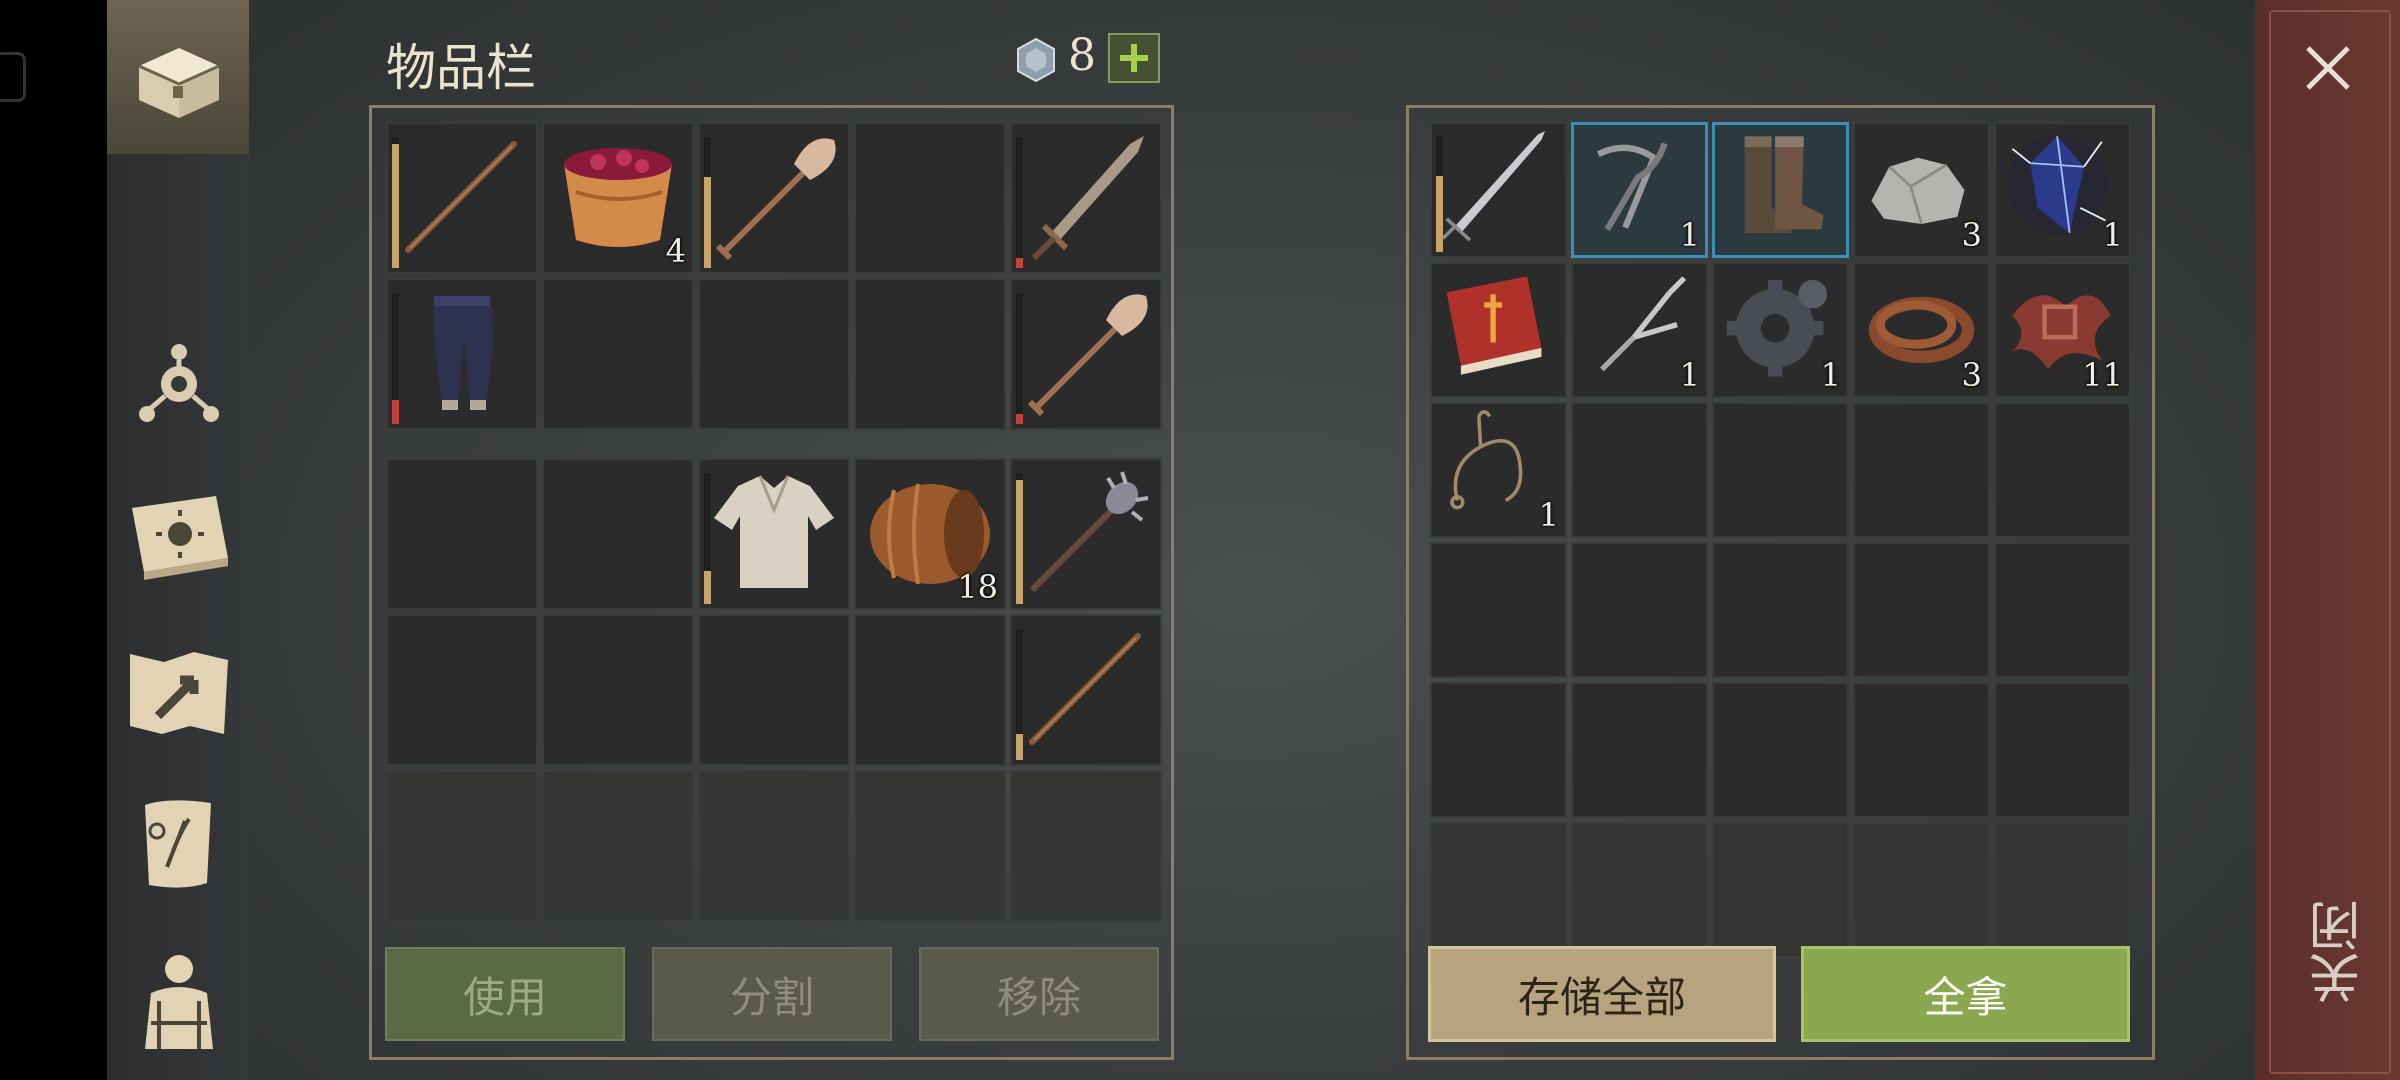 The image size is (2400, 1080). I want to click on backpack-grid: 18, so click(774, 690).